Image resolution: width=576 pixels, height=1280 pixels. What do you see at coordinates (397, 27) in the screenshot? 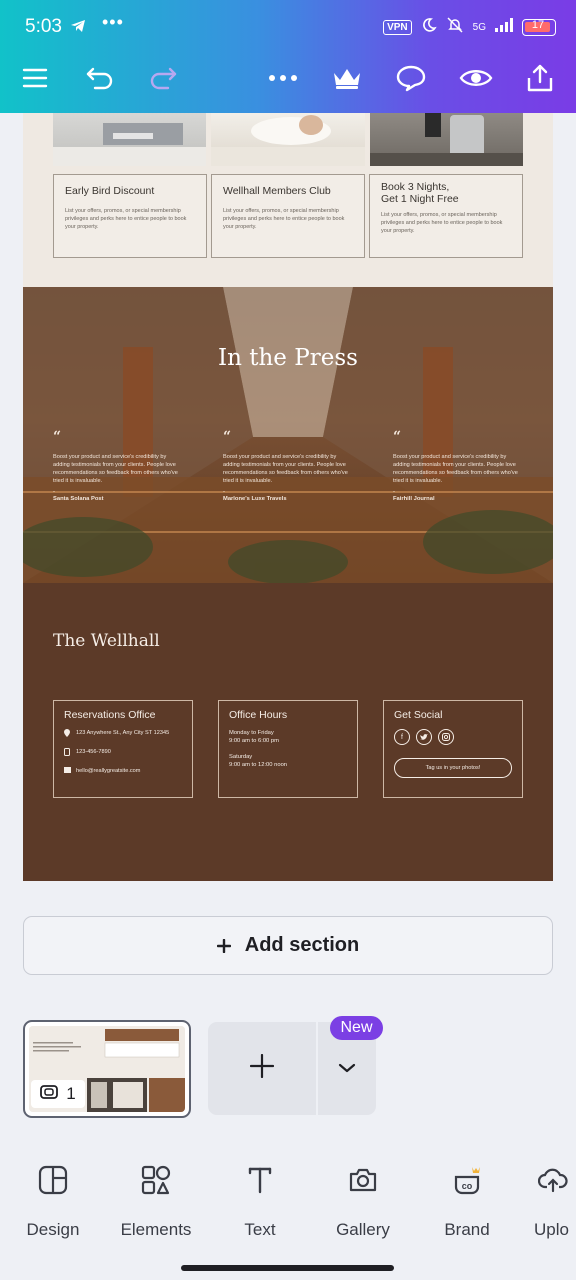
I see `vpn-badge: VPN` at bounding box center [397, 27].